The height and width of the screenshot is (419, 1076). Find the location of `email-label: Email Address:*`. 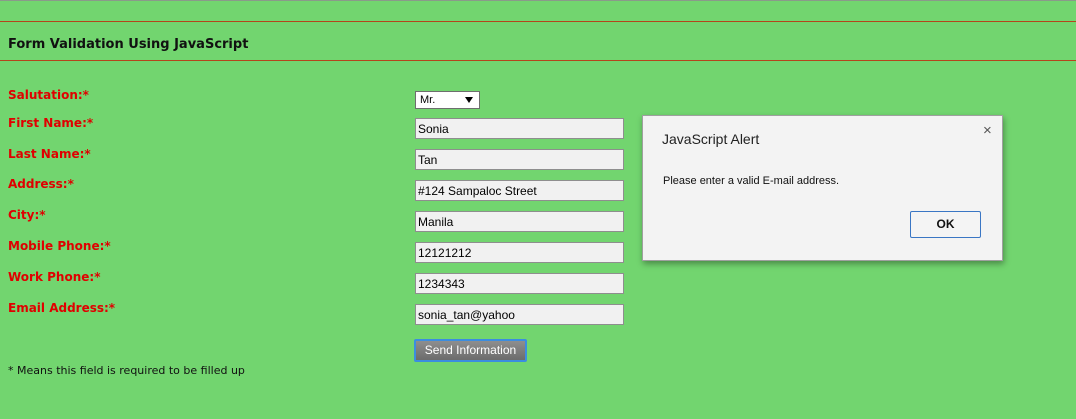

email-label: Email Address:* is located at coordinates (62, 308).